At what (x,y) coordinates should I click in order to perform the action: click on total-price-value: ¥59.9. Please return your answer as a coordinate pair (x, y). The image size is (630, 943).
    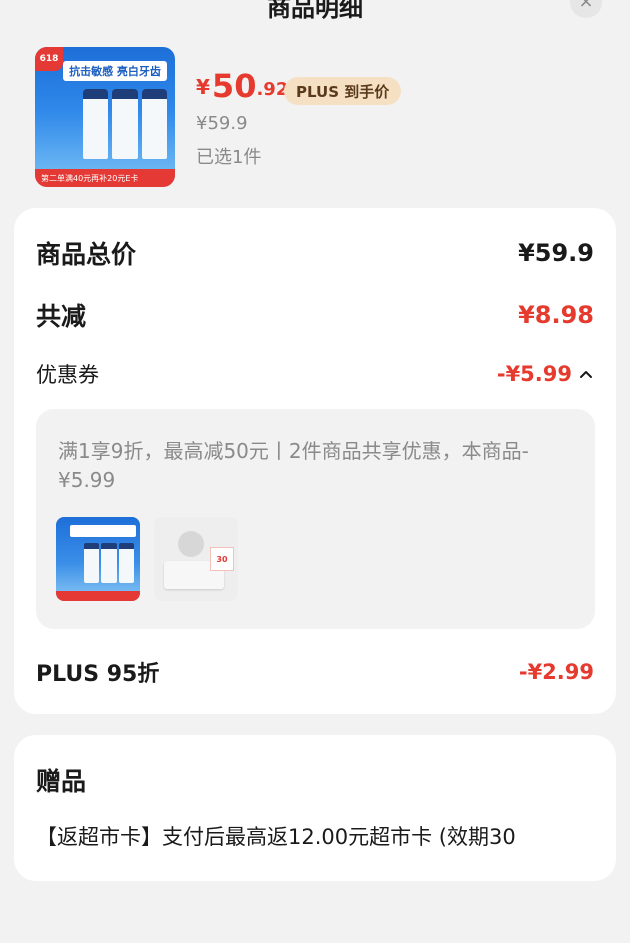
    Looking at the image, I should click on (556, 253).